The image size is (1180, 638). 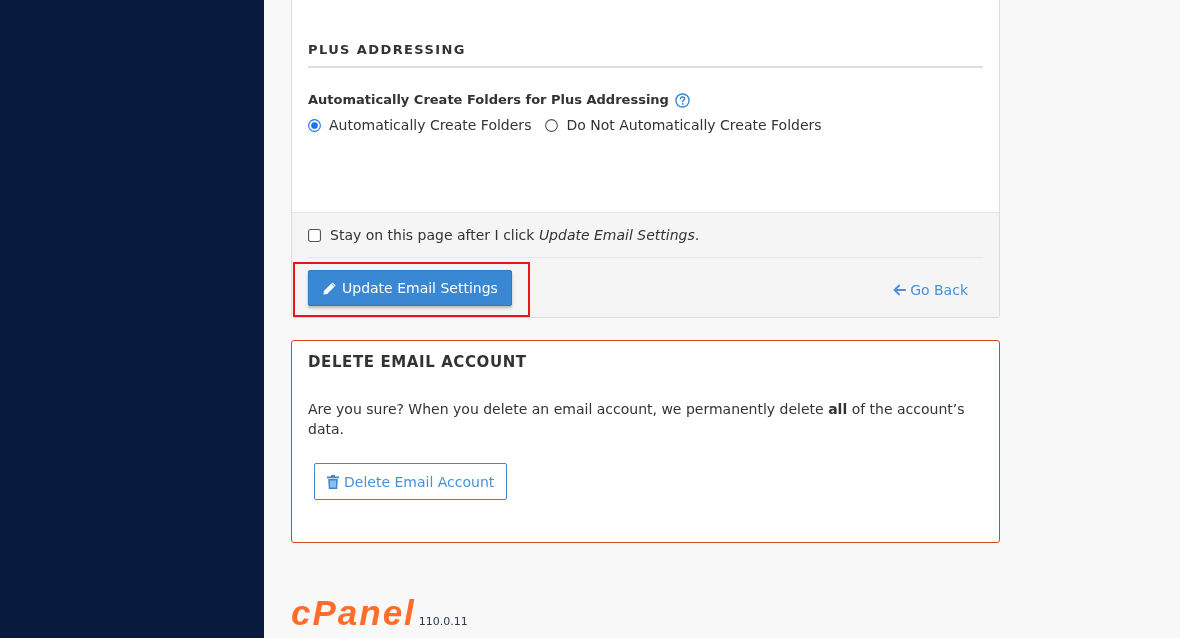 What do you see at coordinates (683, 125) in the screenshot?
I see `radio-option: Do Not Automatically Create Folders` at bounding box center [683, 125].